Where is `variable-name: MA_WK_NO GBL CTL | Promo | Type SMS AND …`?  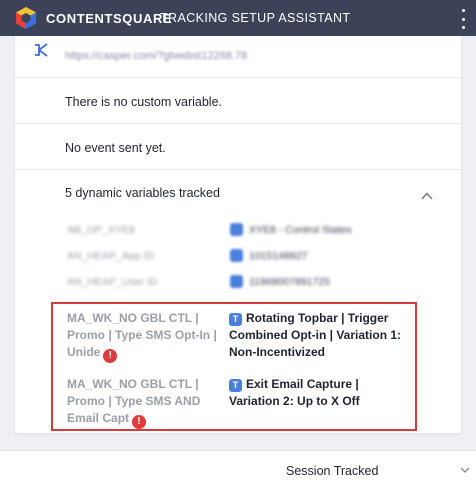 variable-name: MA_WK_NO GBL CTL | Promo | Type SMS AND … is located at coordinates (142, 402).